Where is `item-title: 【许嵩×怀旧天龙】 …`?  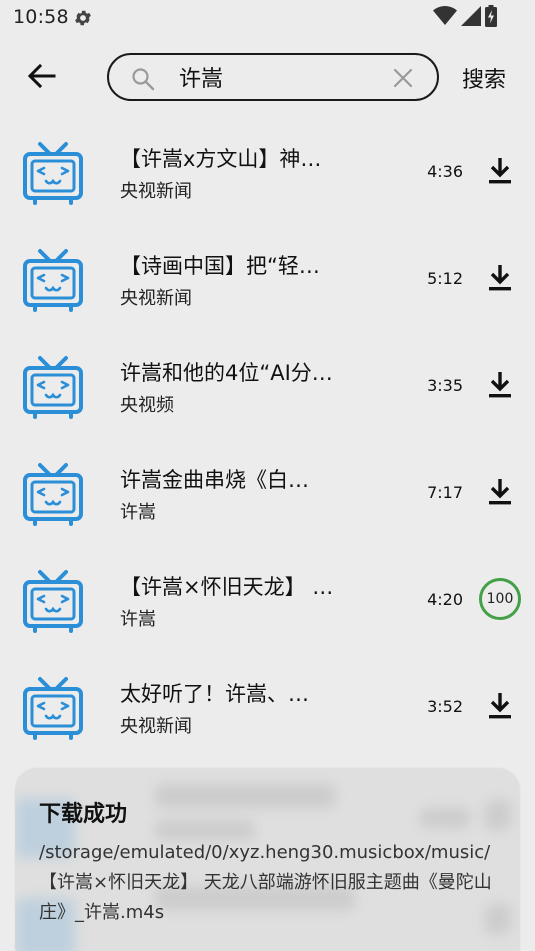 item-title: 【许嵩×怀旧天龙】 … is located at coordinates (227, 587).